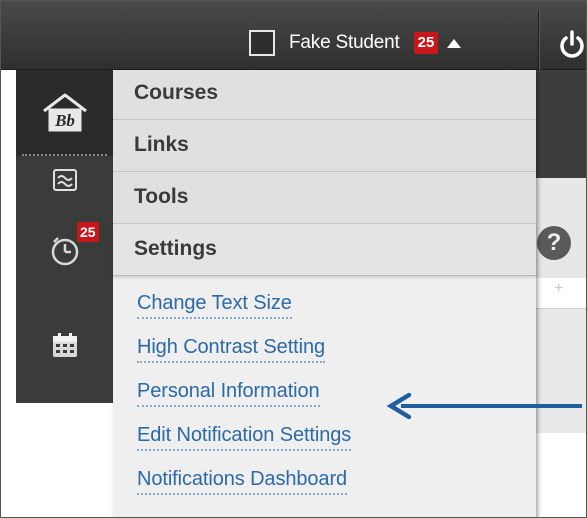 The image size is (587, 518). I want to click on notifications-dashboard-link: Notifications Dashboard, so click(242, 481).